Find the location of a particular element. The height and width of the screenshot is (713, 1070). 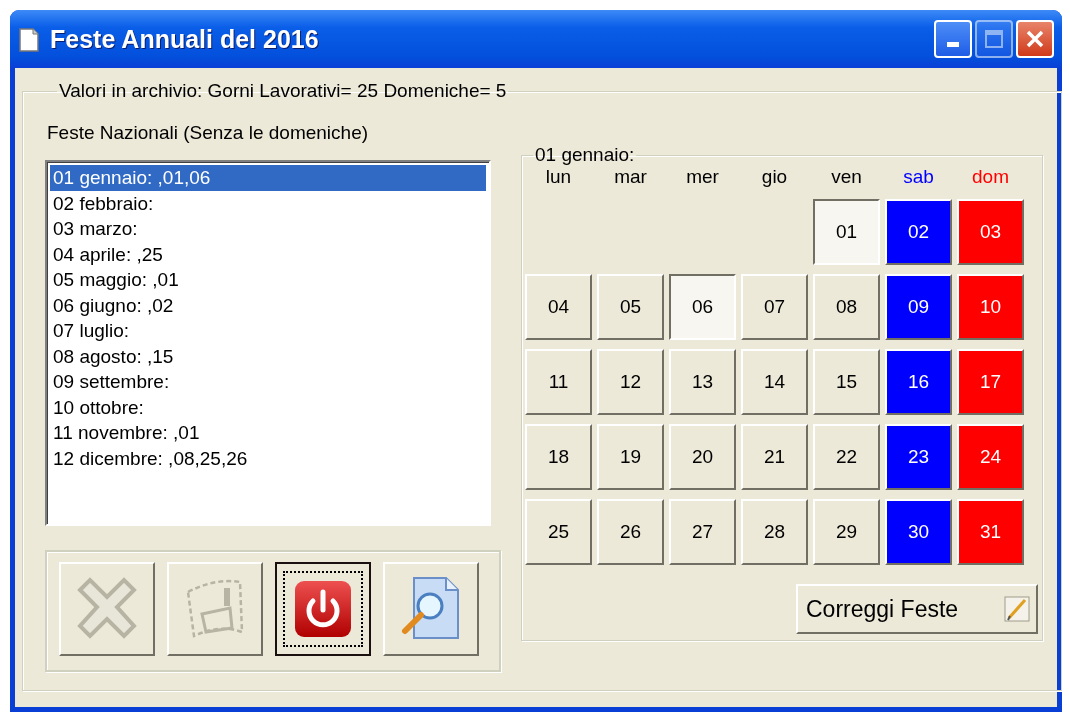

day-button: 02 is located at coordinates (918, 232).